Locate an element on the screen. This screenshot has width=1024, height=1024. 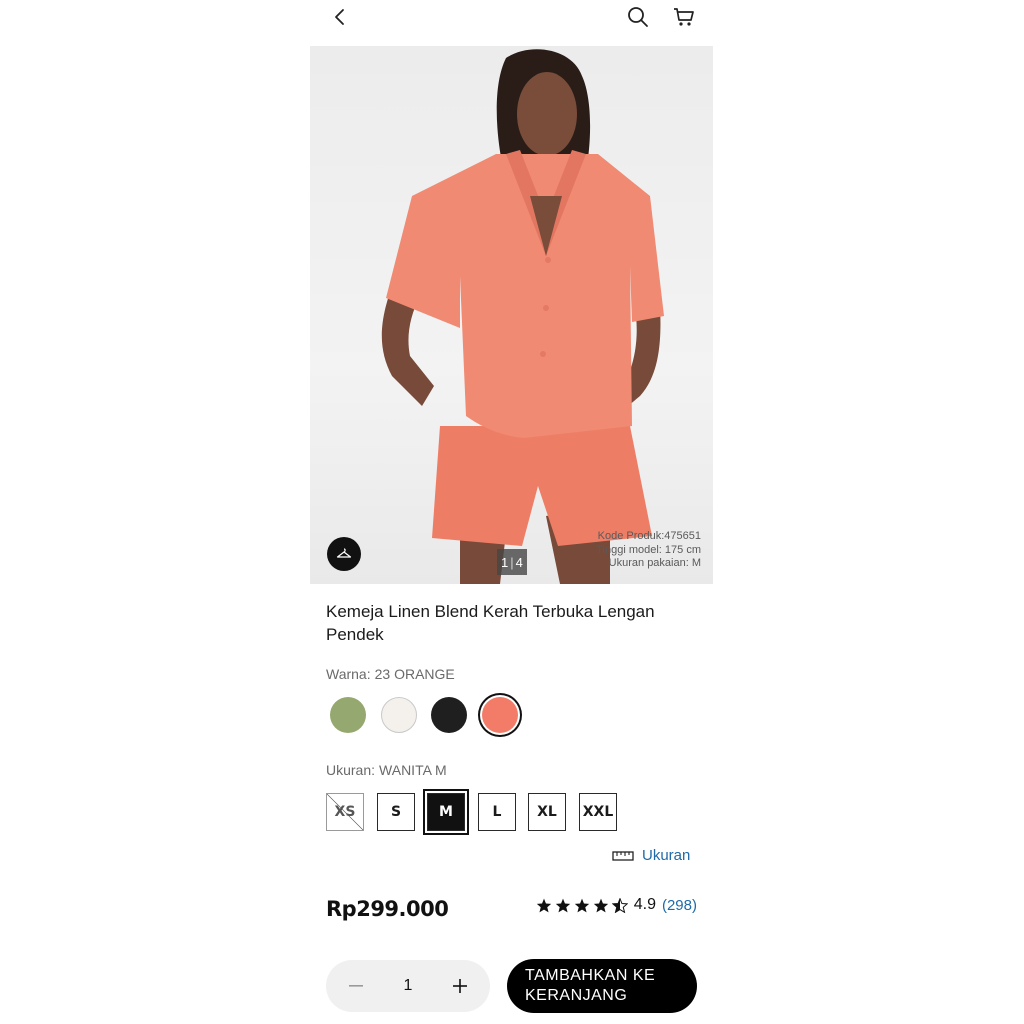
size-xs: XS is located at coordinates (345, 812).